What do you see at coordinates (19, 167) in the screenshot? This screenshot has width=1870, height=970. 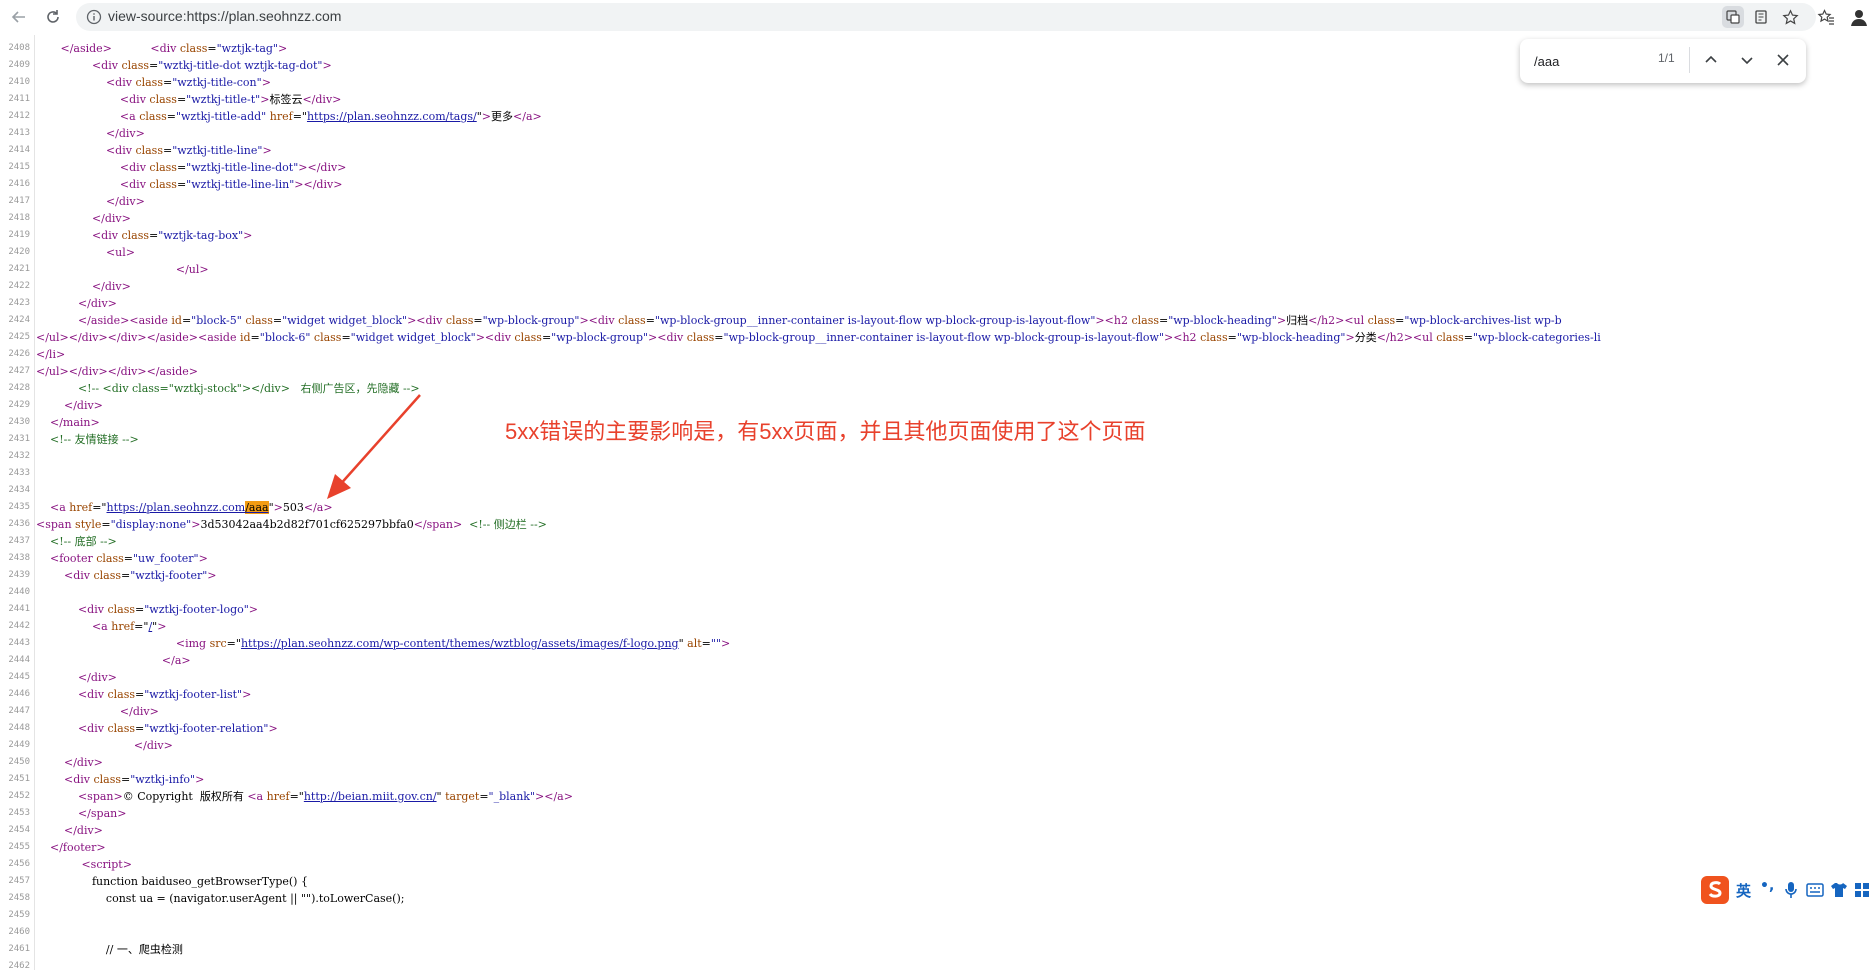 I see `line-number: 2415` at bounding box center [19, 167].